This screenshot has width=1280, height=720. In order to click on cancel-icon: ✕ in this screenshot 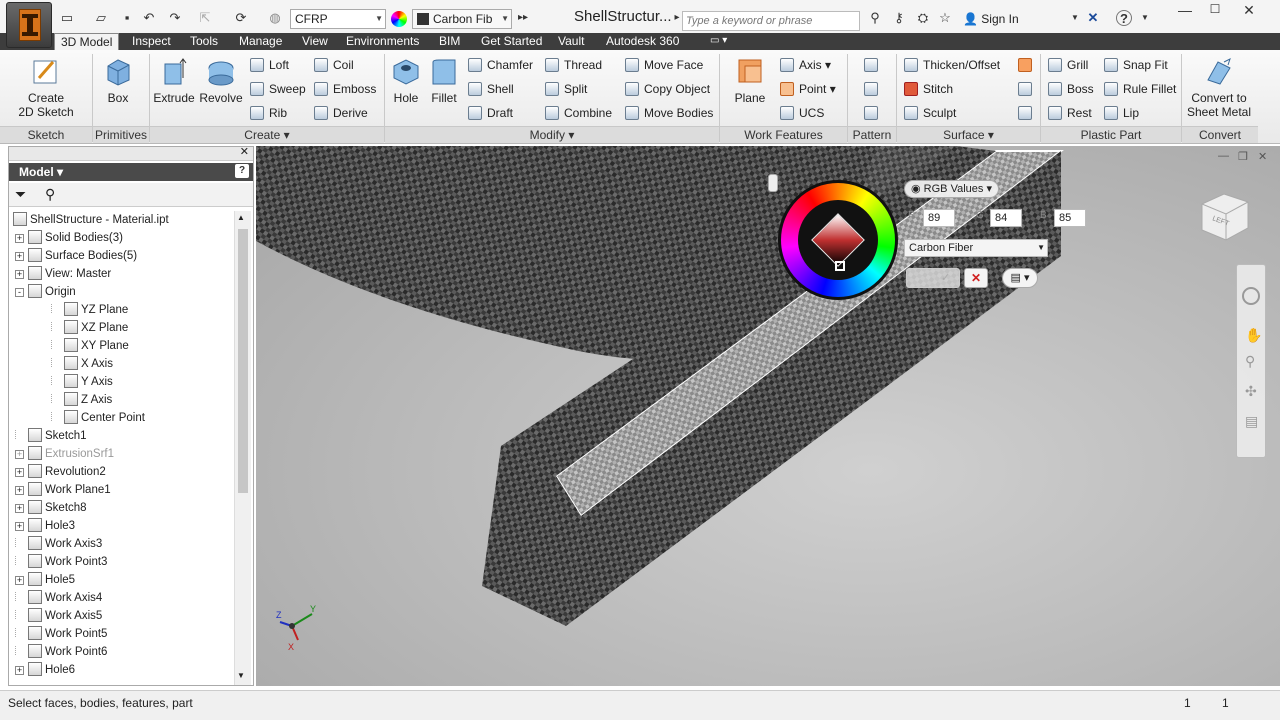, I will do `click(976, 278)`.